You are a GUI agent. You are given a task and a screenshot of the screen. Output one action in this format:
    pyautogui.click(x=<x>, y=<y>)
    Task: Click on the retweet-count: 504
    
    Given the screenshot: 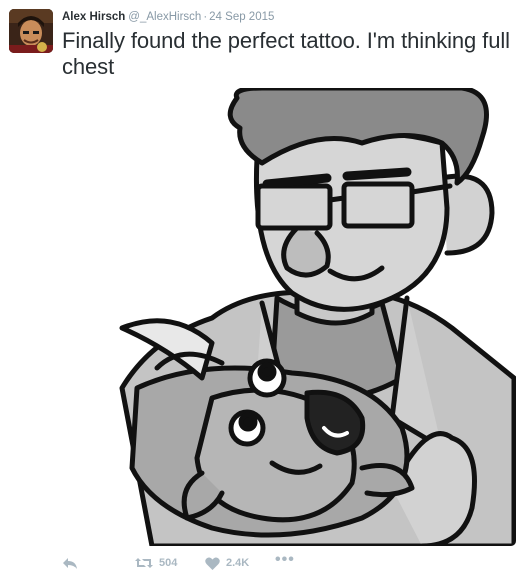 What is the action you would take?
    pyautogui.click(x=168, y=563)
    